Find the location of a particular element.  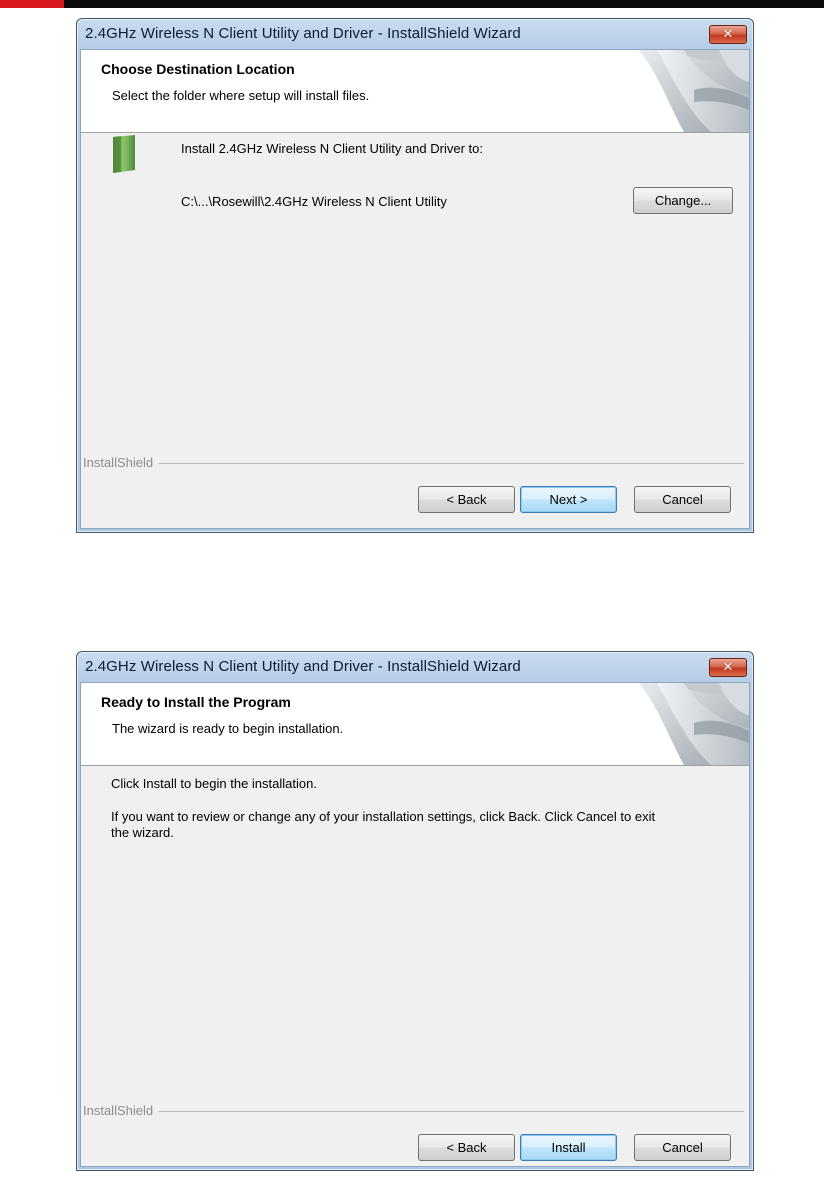

install-button: Install is located at coordinates (568, 1147).